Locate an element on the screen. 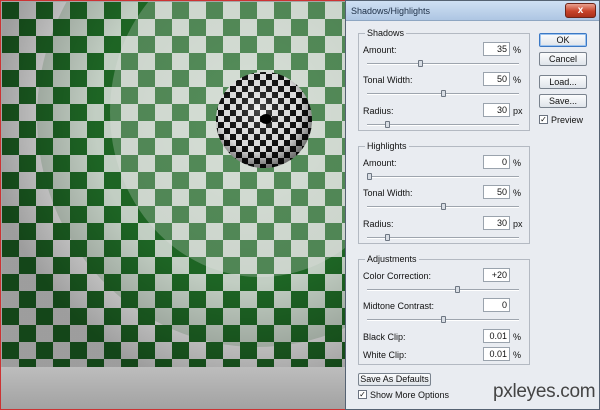 This screenshot has width=600, height=410. highlights-amount-label: Amount: is located at coordinates (380, 163).